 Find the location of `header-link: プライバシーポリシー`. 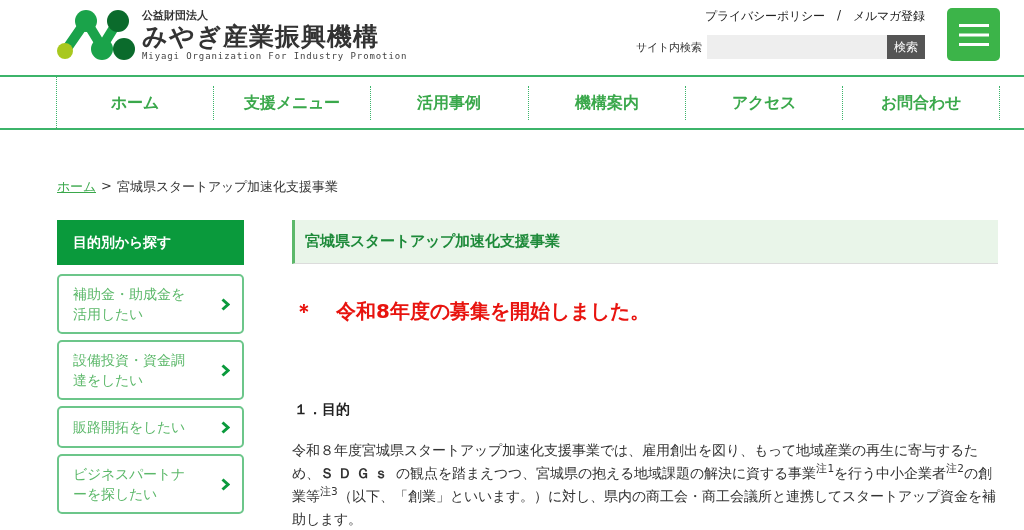

header-link: プライバシーポリシー is located at coordinates (764, 16).